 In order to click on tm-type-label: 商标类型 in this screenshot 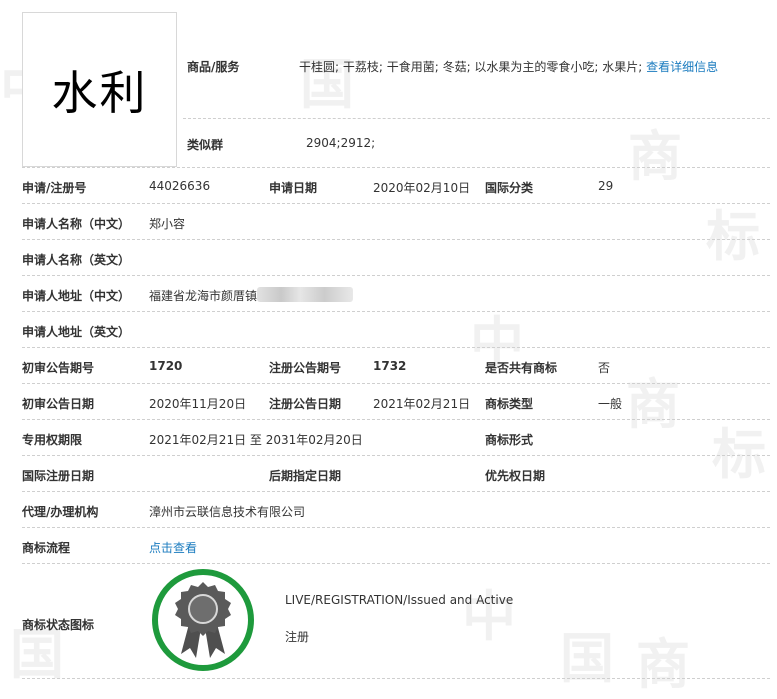, I will do `click(509, 404)`.